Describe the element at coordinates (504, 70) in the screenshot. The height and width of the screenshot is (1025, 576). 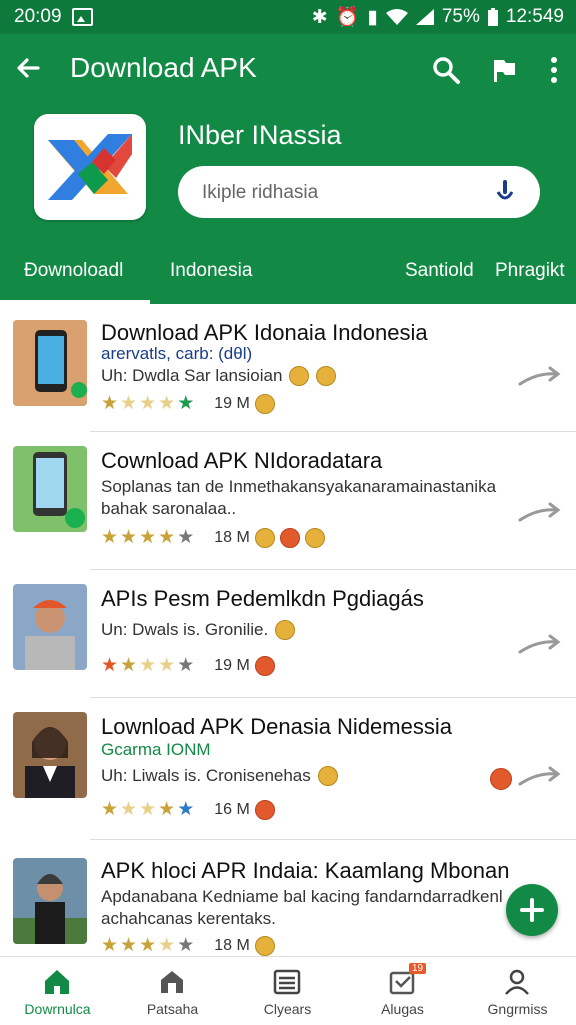
I see `flag-icon` at that location.